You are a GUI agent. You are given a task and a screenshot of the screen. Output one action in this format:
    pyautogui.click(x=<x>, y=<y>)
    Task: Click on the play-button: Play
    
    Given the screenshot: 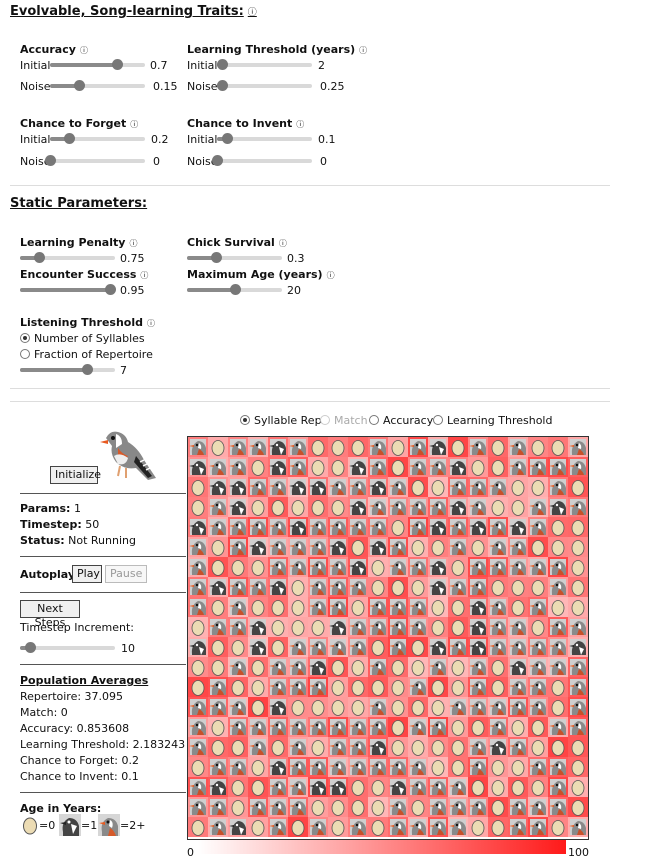 What is the action you would take?
    pyautogui.click(x=87, y=574)
    